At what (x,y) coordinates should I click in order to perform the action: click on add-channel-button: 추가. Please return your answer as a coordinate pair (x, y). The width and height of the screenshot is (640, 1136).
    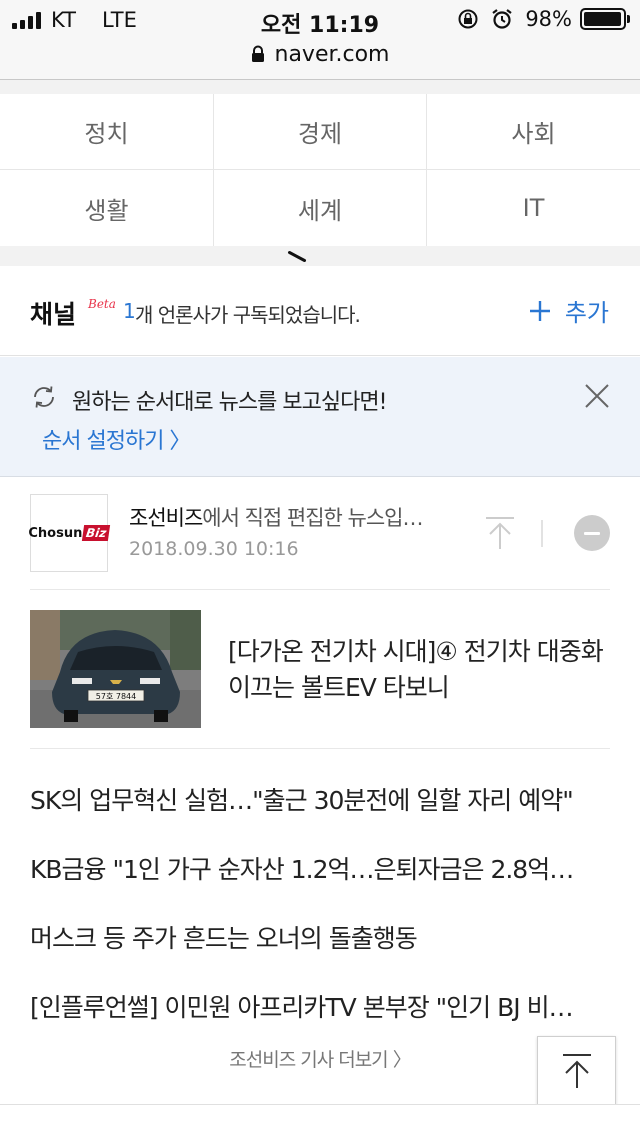
    Looking at the image, I should click on (569, 310).